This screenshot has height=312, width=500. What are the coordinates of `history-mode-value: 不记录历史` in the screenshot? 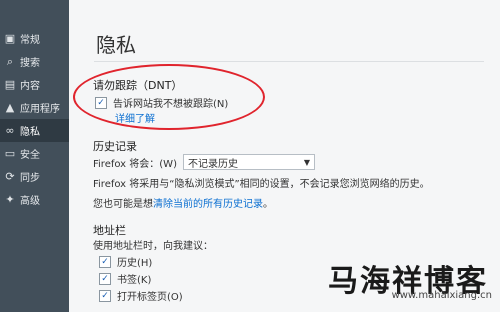 It's located at (212, 164).